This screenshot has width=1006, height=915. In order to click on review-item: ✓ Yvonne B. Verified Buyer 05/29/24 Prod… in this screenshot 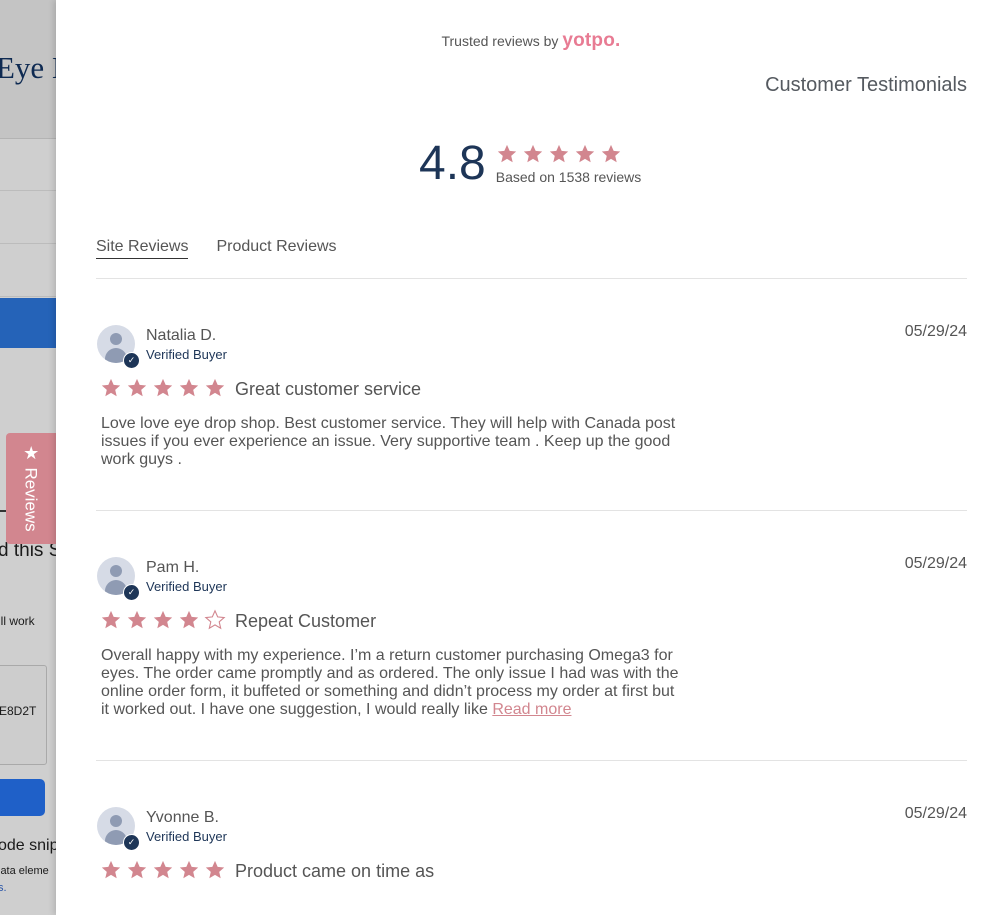, I will do `click(531, 860)`.